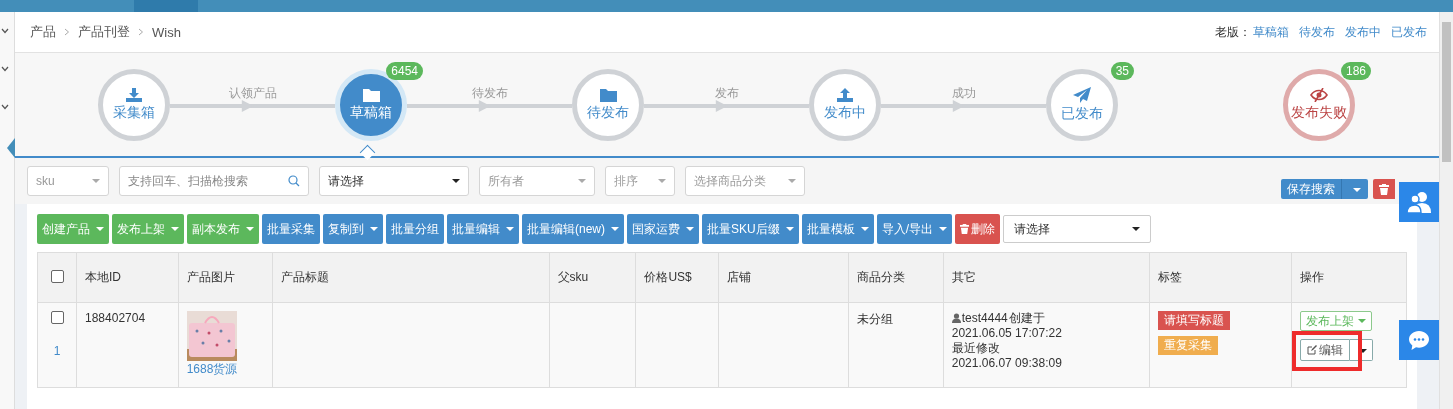 The height and width of the screenshot is (409, 1453). I want to click on toolbar-button: 复制到, so click(353, 229).